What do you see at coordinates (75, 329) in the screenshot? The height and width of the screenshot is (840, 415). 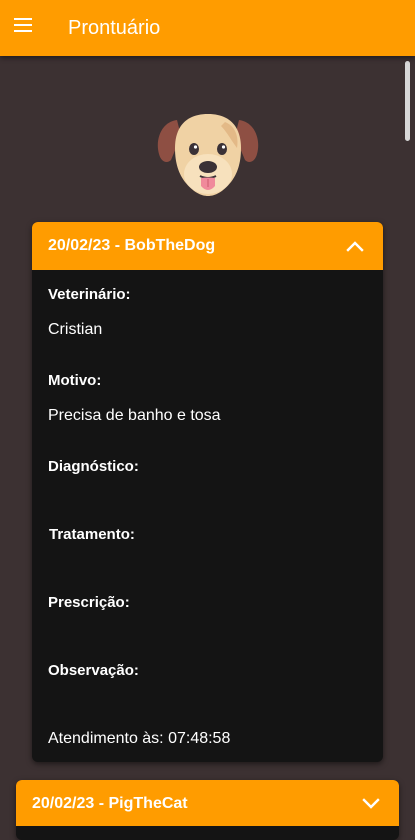 I see `vet-value: Cristian` at bounding box center [75, 329].